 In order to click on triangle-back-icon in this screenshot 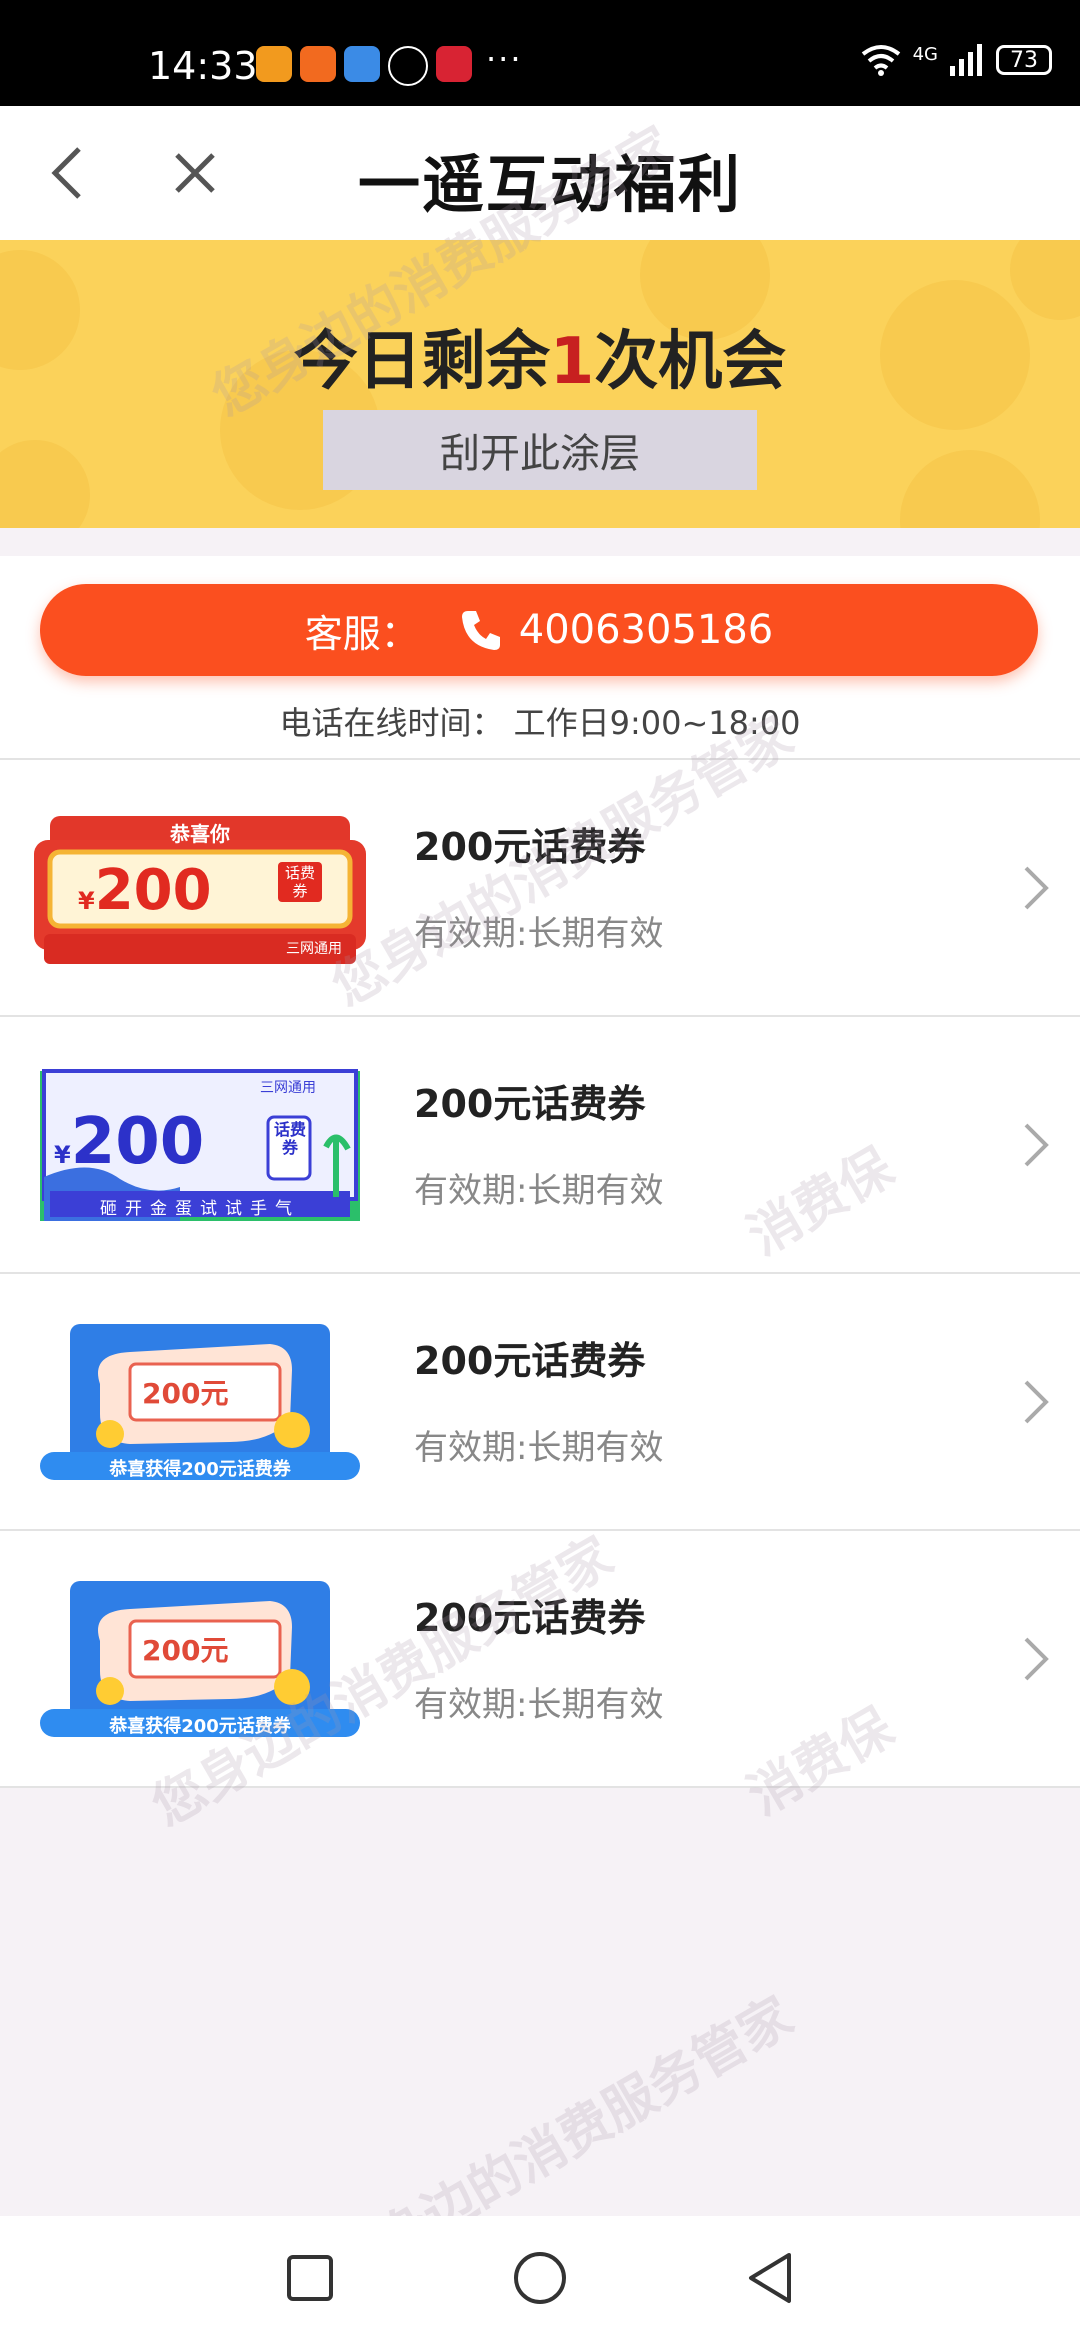, I will do `click(770, 2278)`.